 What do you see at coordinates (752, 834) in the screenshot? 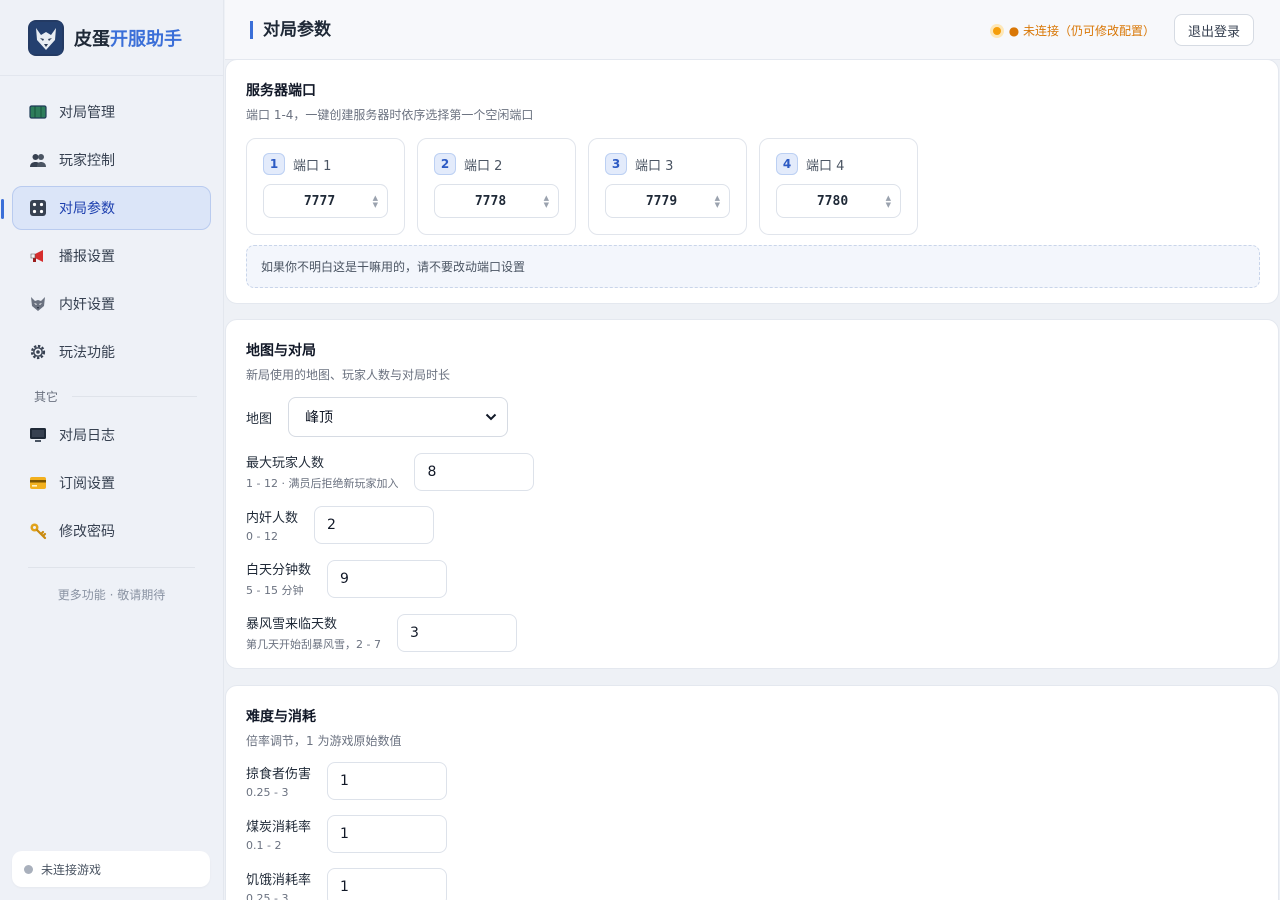
I see `coal-consumption-row: 煤炭消耗率 0.1 - 2 1` at bounding box center [752, 834].